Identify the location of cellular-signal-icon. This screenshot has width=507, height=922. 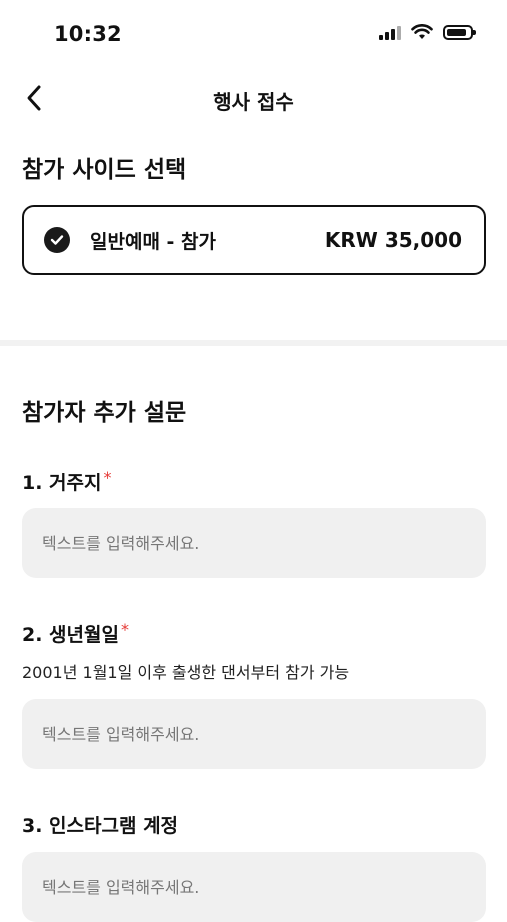
(390, 32).